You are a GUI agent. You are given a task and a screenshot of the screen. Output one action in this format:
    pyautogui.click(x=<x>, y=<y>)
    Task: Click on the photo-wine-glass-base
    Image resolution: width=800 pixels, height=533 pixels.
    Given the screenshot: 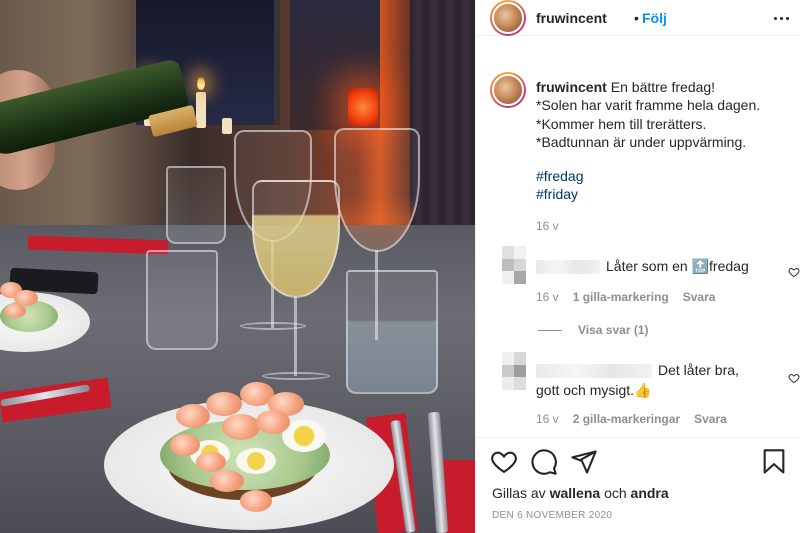 What is the action you would take?
    pyautogui.click(x=296, y=376)
    